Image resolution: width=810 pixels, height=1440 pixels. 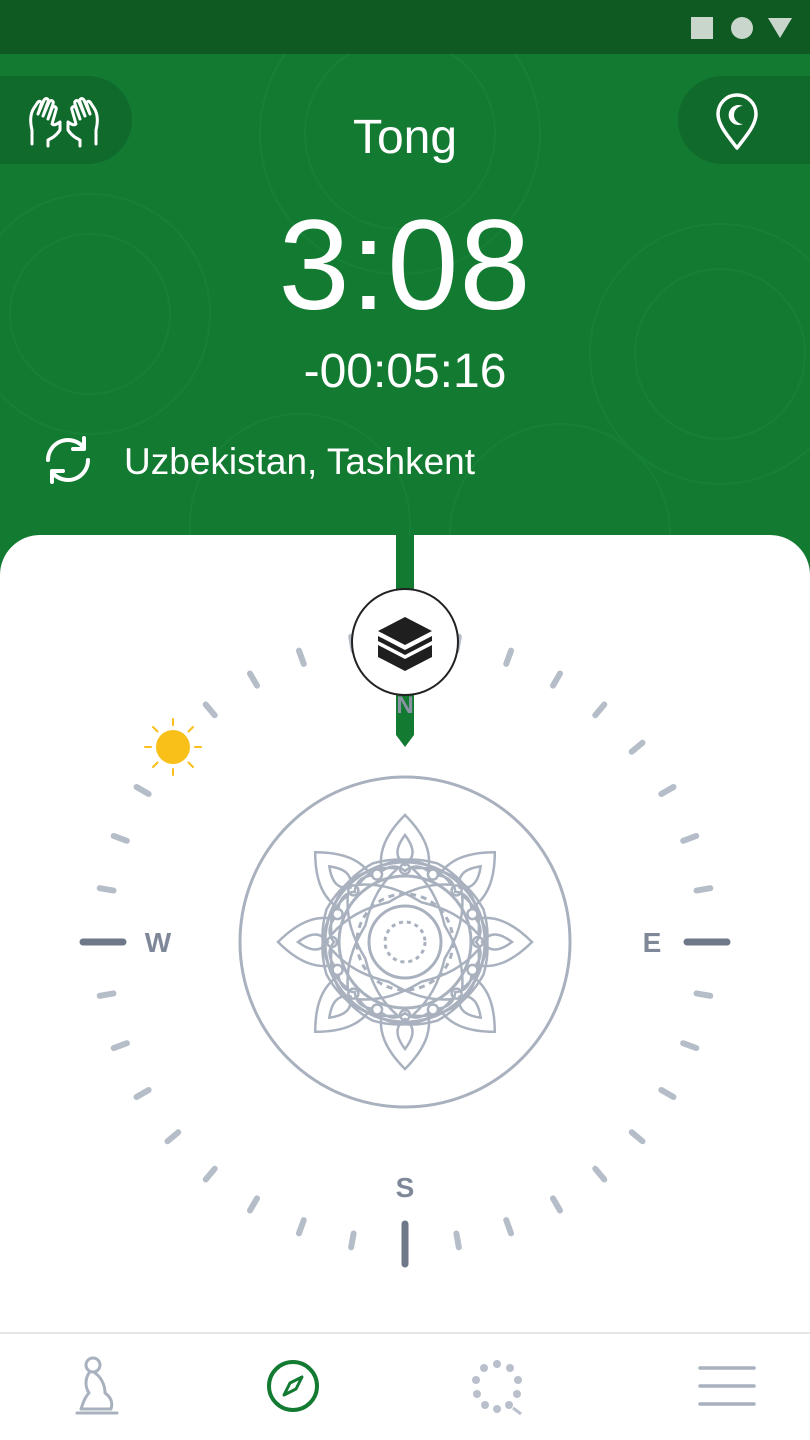 I want to click on compass-east-label: E, so click(x=652, y=942).